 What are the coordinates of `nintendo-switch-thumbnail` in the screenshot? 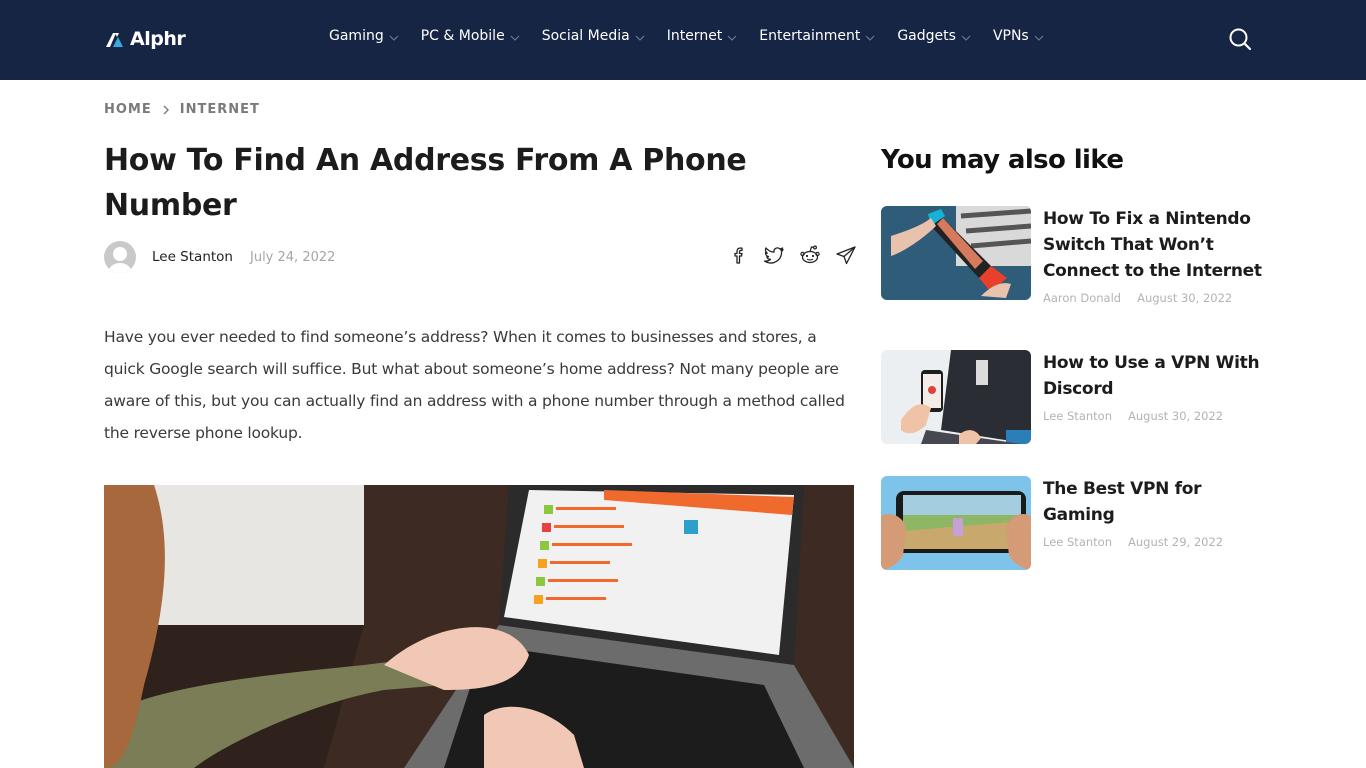 It's located at (956, 253).